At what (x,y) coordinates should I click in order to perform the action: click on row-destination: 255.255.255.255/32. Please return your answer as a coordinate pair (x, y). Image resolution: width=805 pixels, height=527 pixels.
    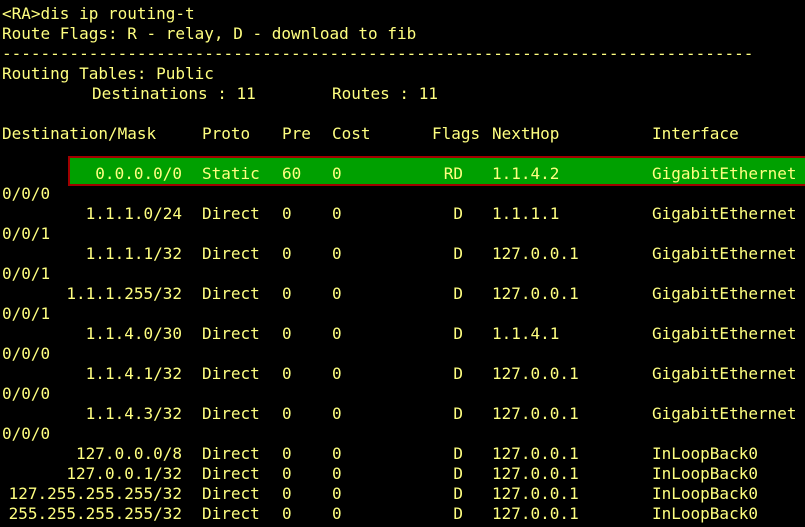
    Looking at the image, I should click on (95, 513).